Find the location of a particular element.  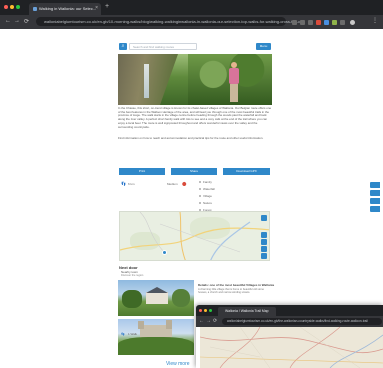

profile-avatar is located at coordinates (352, 22).